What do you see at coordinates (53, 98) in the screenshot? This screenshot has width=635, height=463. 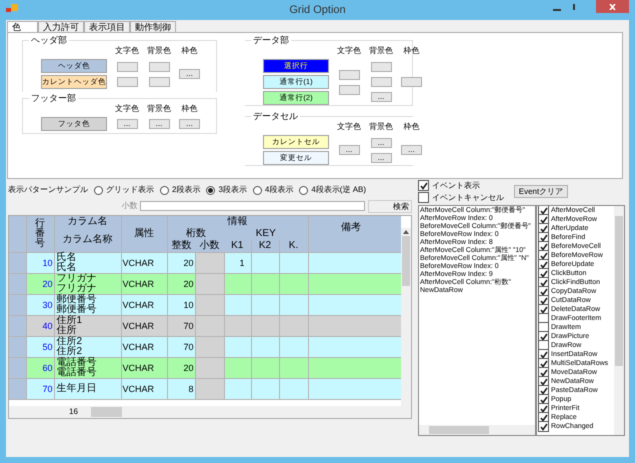 I see `group-title: フッター部` at bounding box center [53, 98].